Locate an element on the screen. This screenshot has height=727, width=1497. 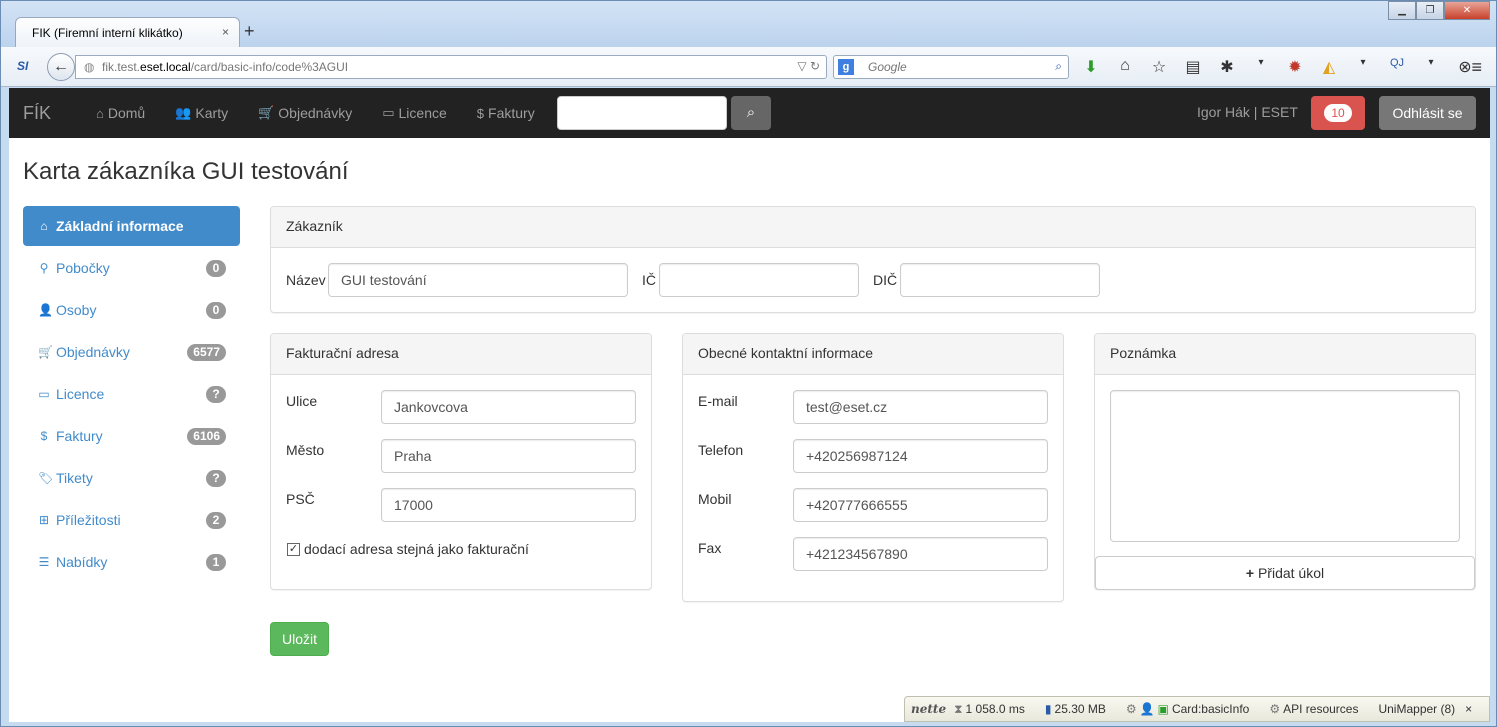
browser-menu-icon: ≡ is located at coordinates (1476, 67).